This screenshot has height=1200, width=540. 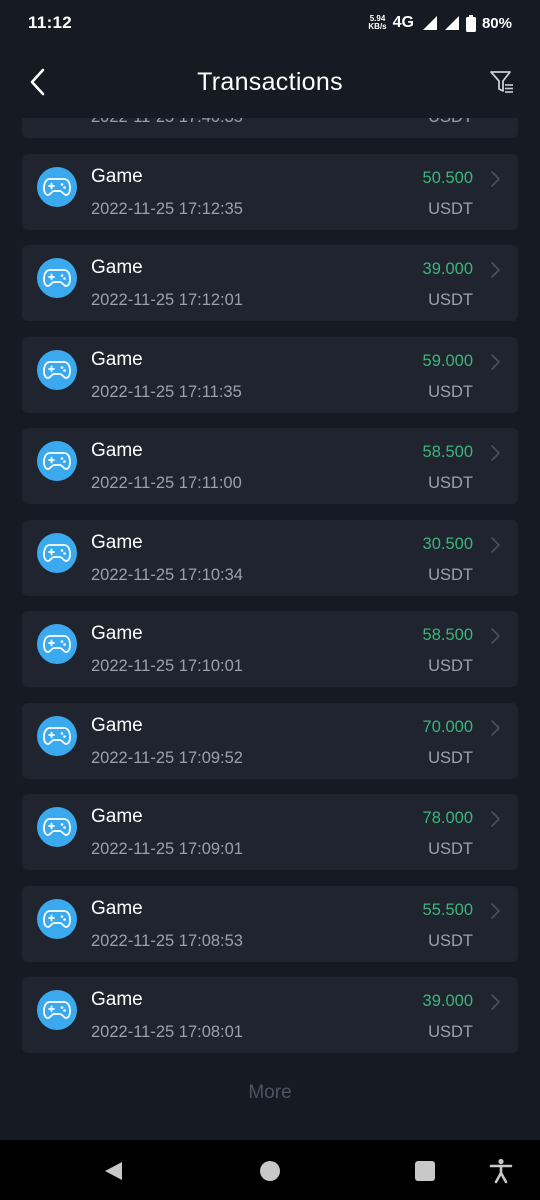 I want to click on transaction-card-partial: 2022-11-25 17:40:35 USDT, so click(x=270, y=128).